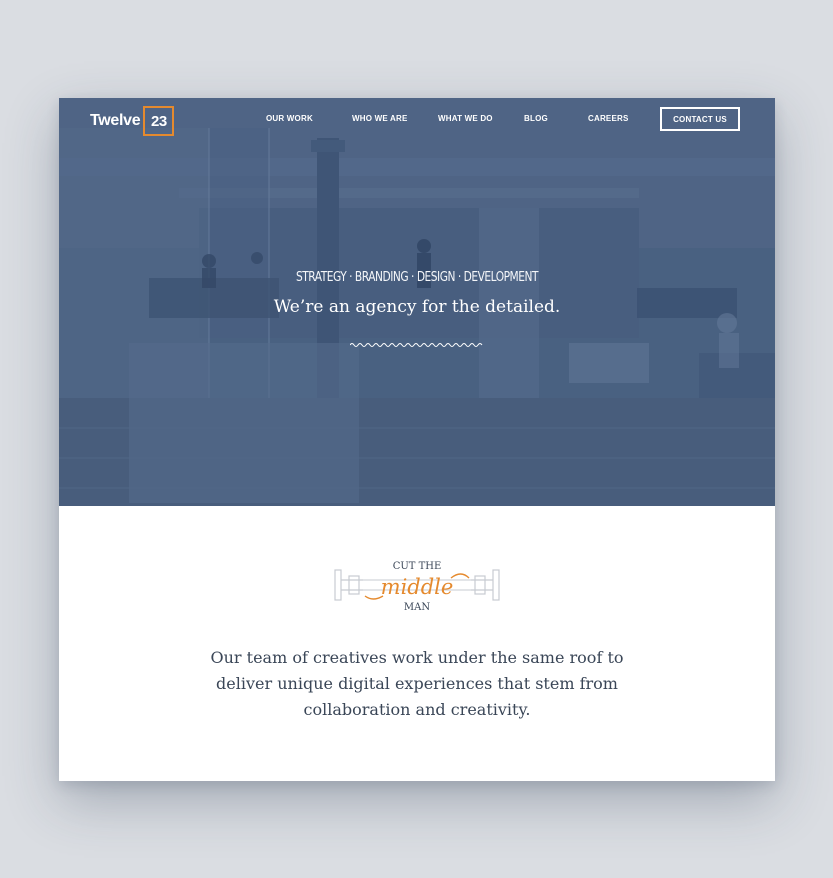 Image resolution: width=833 pixels, height=878 pixels. What do you see at coordinates (608, 118) in the screenshot?
I see `nav-careers: CAREERS` at bounding box center [608, 118].